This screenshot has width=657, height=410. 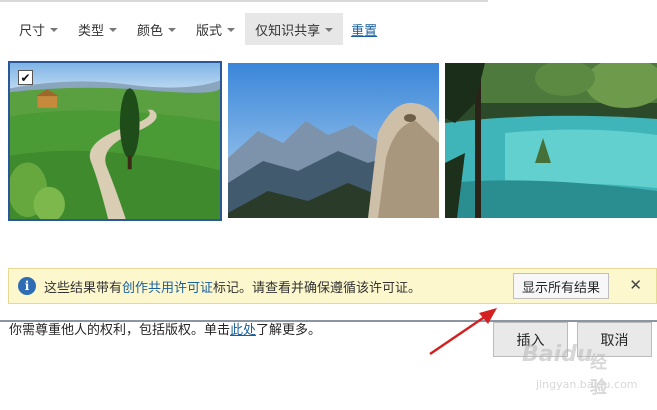 I want to click on filter-color-dropdown: 颜色, so click(x=156, y=29).